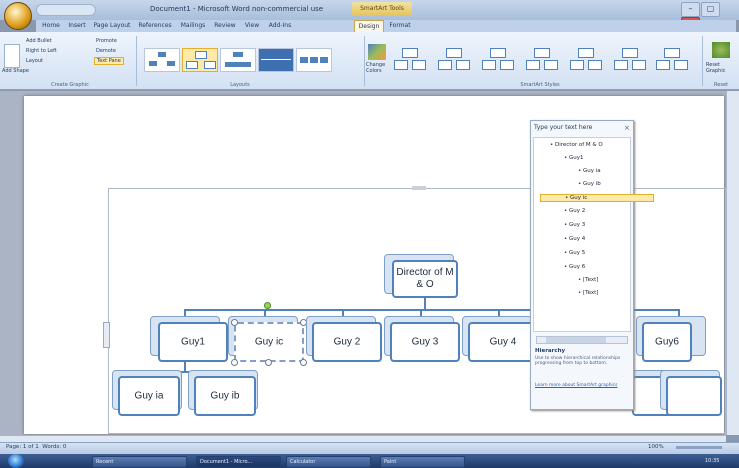 The image size is (739, 468). Describe the element at coordinates (41, 51) in the screenshot. I see `right-to-left-button: Right to Left` at that location.